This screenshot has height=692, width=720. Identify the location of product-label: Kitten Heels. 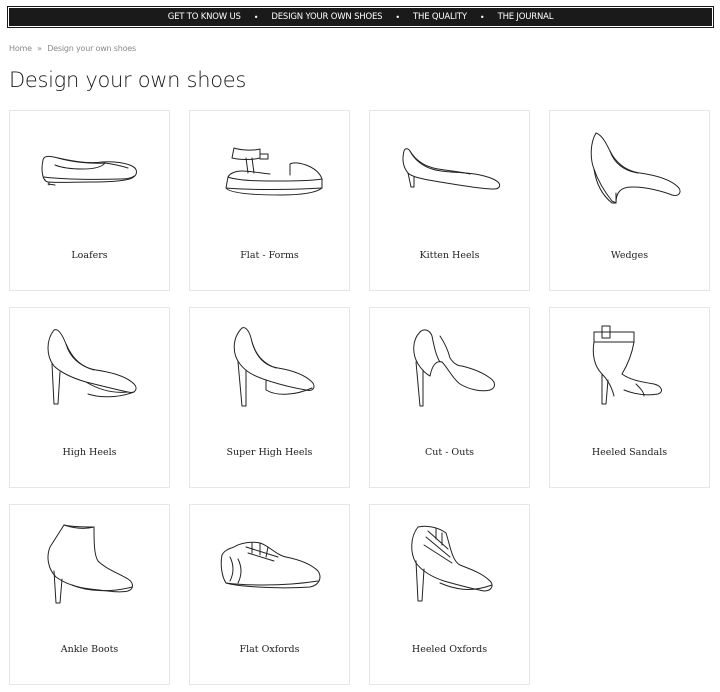
(449, 255).